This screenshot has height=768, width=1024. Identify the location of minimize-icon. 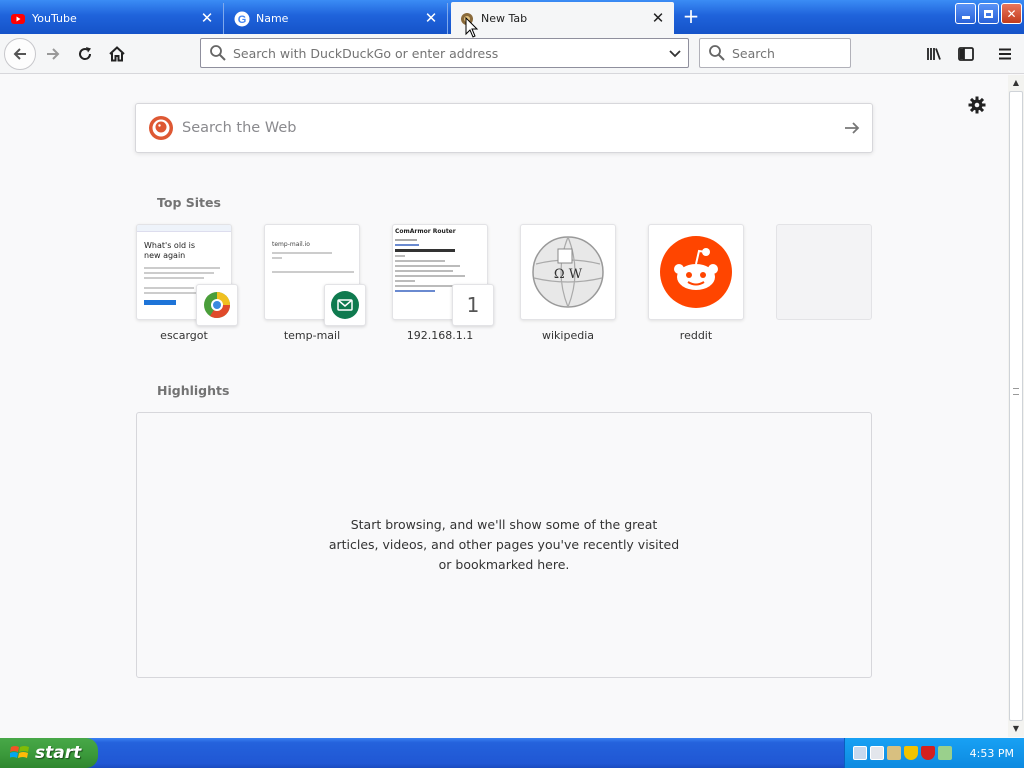
(965, 17).